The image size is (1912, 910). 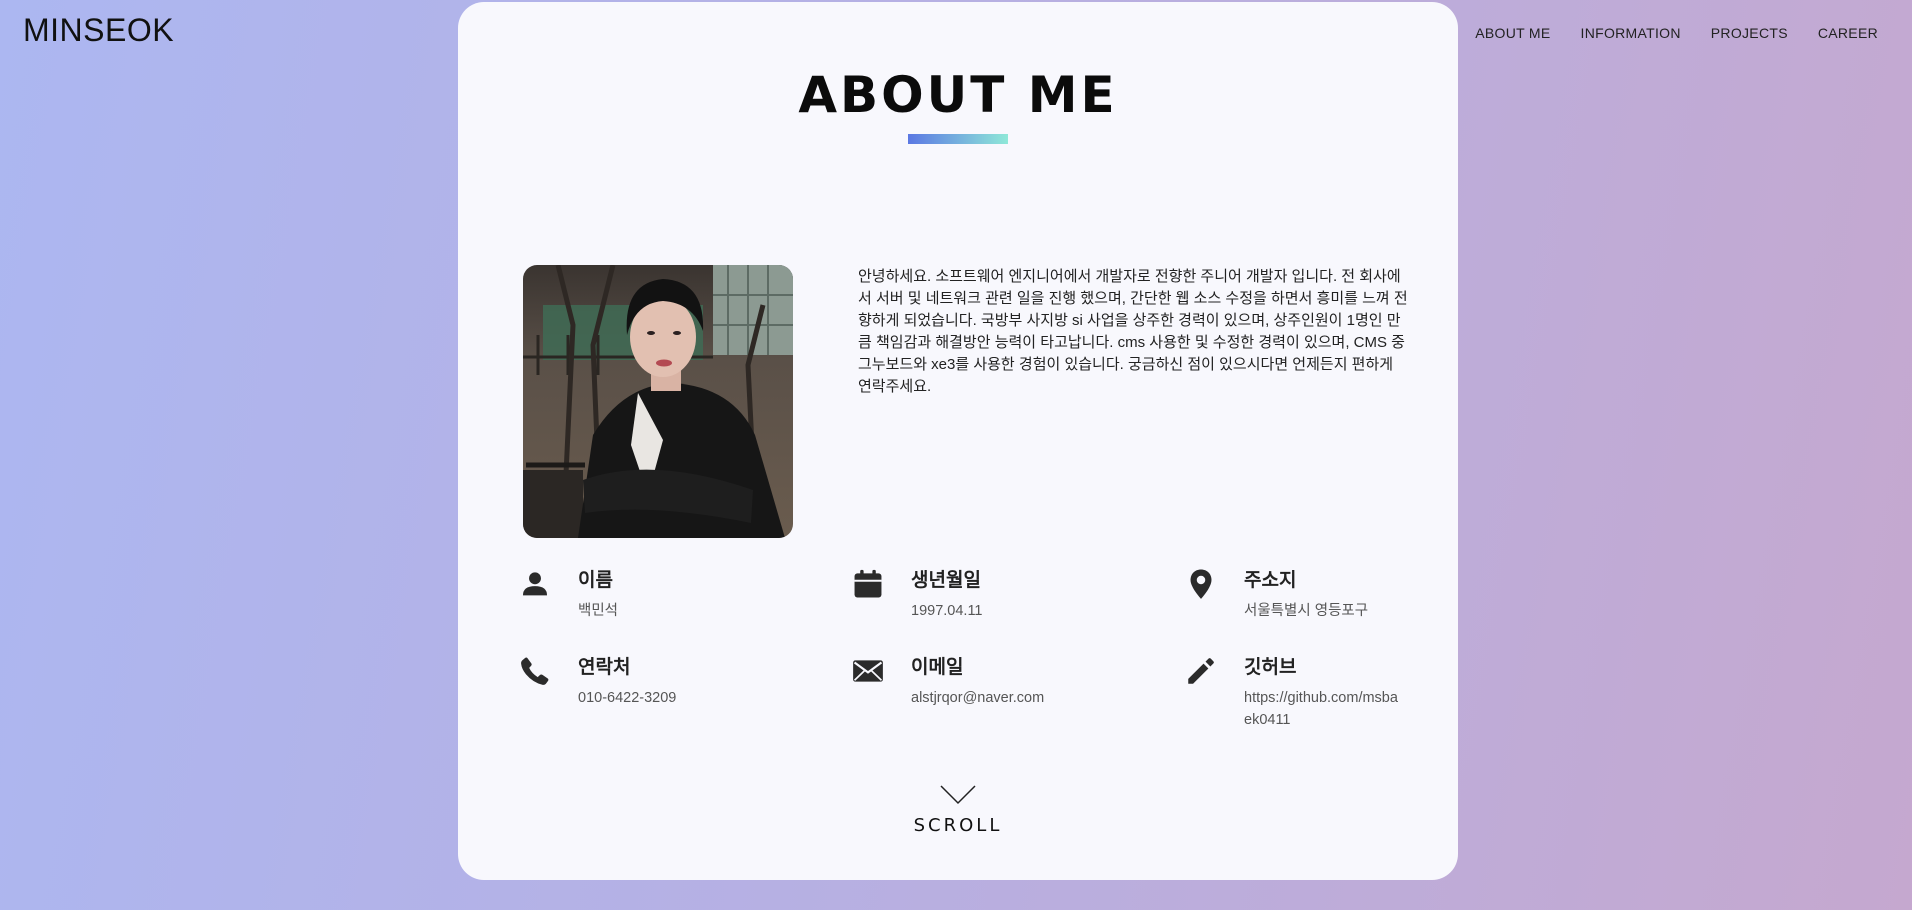 What do you see at coordinates (946, 580) in the screenshot?
I see `info-label: 생년월일` at bounding box center [946, 580].